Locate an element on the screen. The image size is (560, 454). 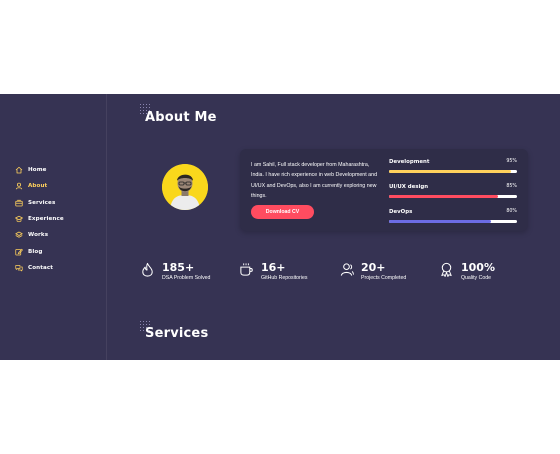
nav-item-home: Home is located at coordinates (39, 170).